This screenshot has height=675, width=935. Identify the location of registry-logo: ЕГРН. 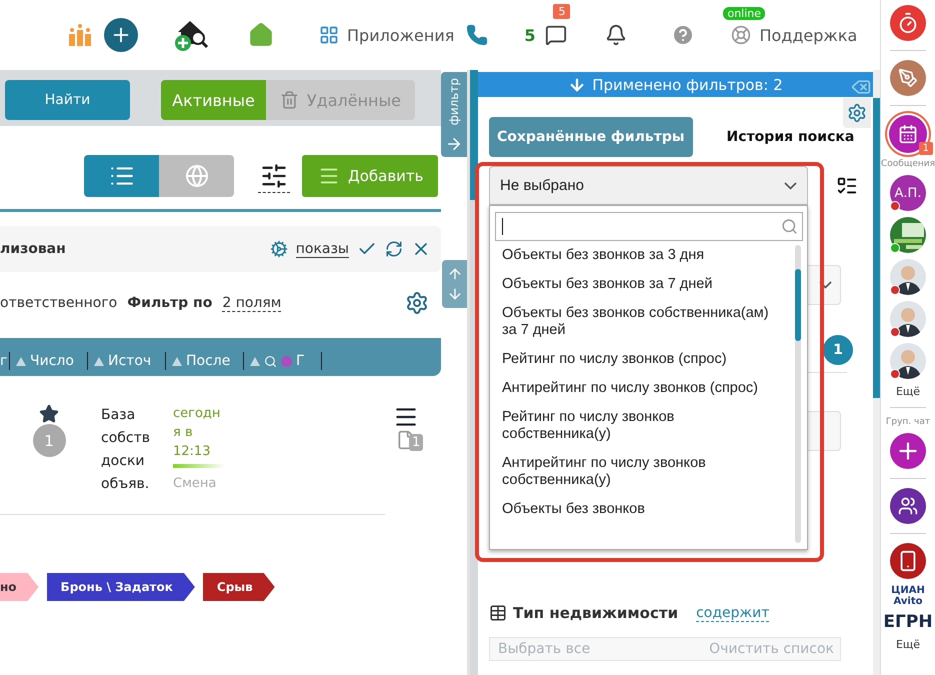
(908, 622).